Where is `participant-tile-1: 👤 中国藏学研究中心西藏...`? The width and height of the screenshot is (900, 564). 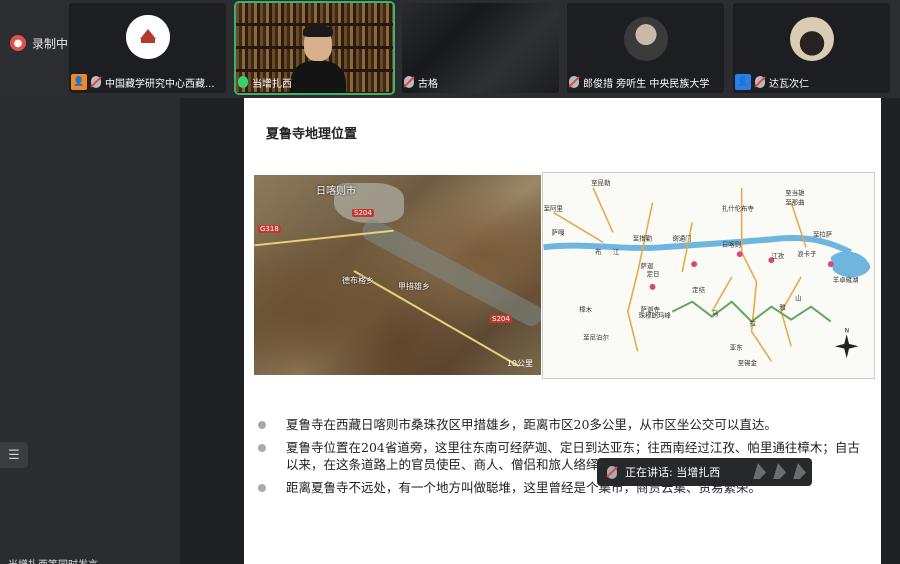
participant-tile-1: 👤 中国藏学研究中心西藏... is located at coordinates (147, 48).